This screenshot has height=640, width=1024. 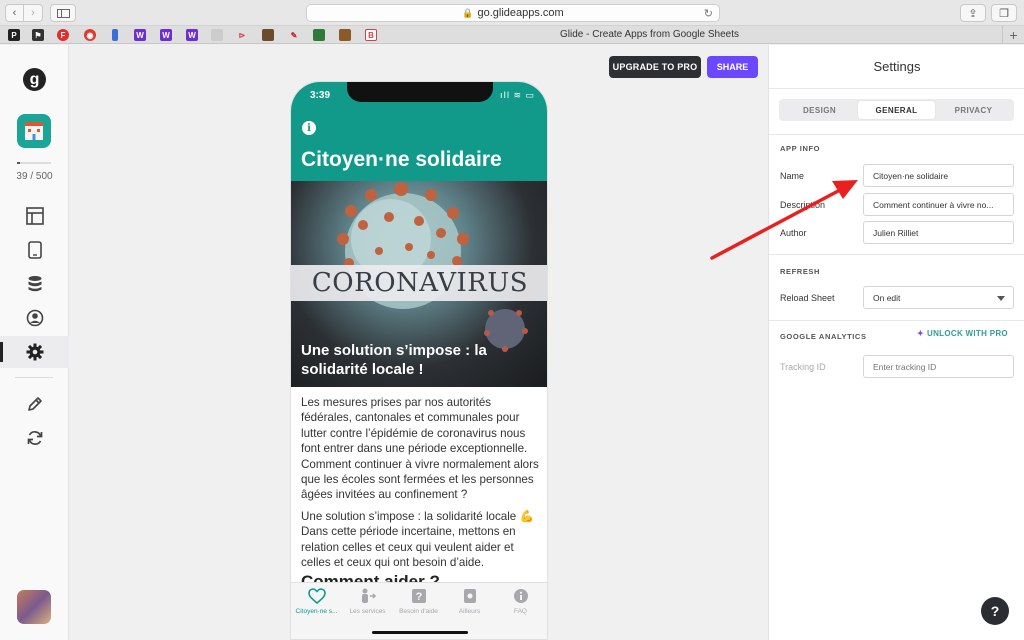 What do you see at coordinates (803, 205) in the screenshot?
I see `description-label: Description` at bounding box center [803, 205].